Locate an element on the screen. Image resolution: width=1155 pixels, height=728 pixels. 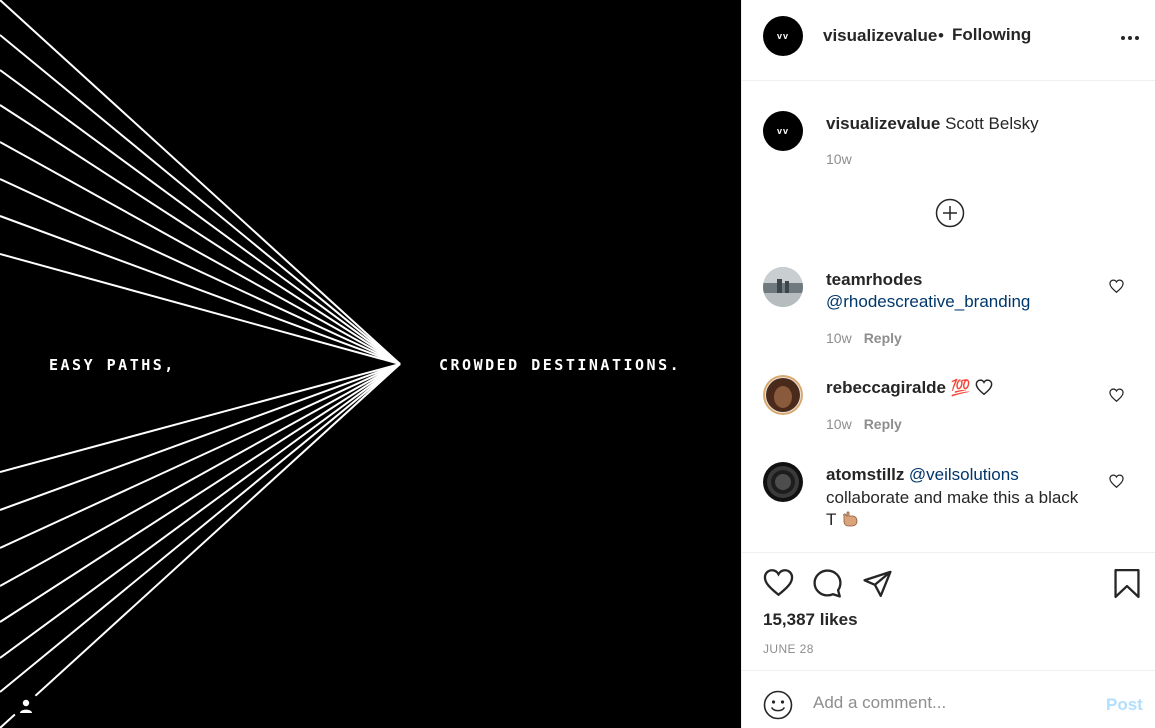
comment-text-line: collaborate and make this a black is located at coordinates (952, 497).